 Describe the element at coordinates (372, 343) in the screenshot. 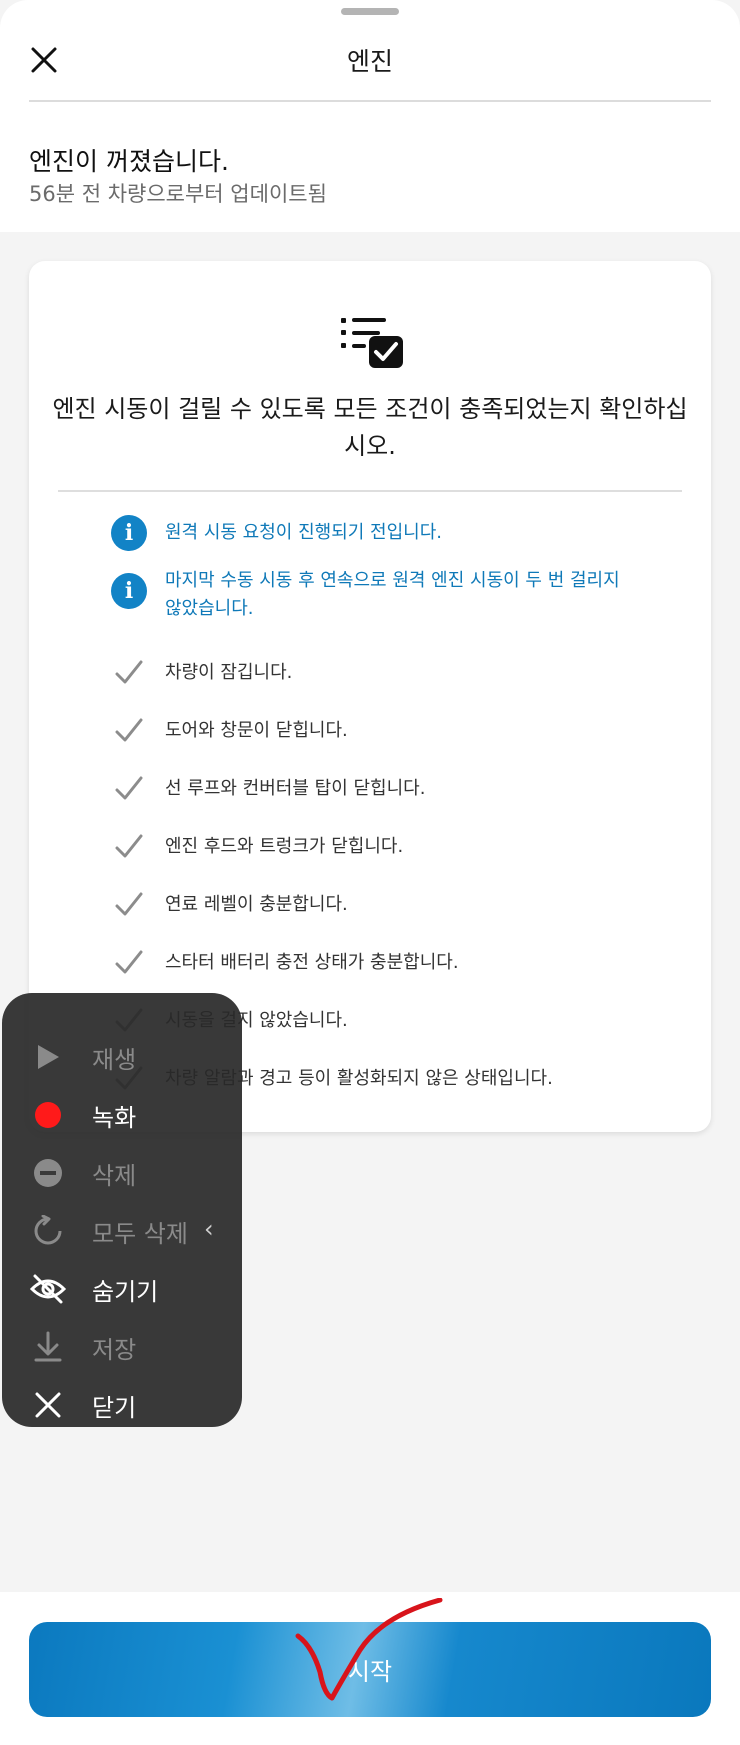

I see `checklist-icon` at that location.